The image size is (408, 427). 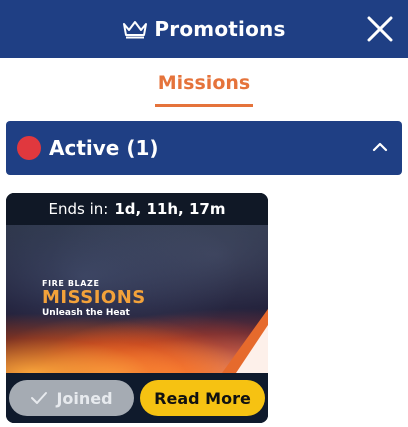 What do you see at coordinates (84, 398) in the screenshot?
I see `joined-label: Joined` at bounding box center [84, 398].